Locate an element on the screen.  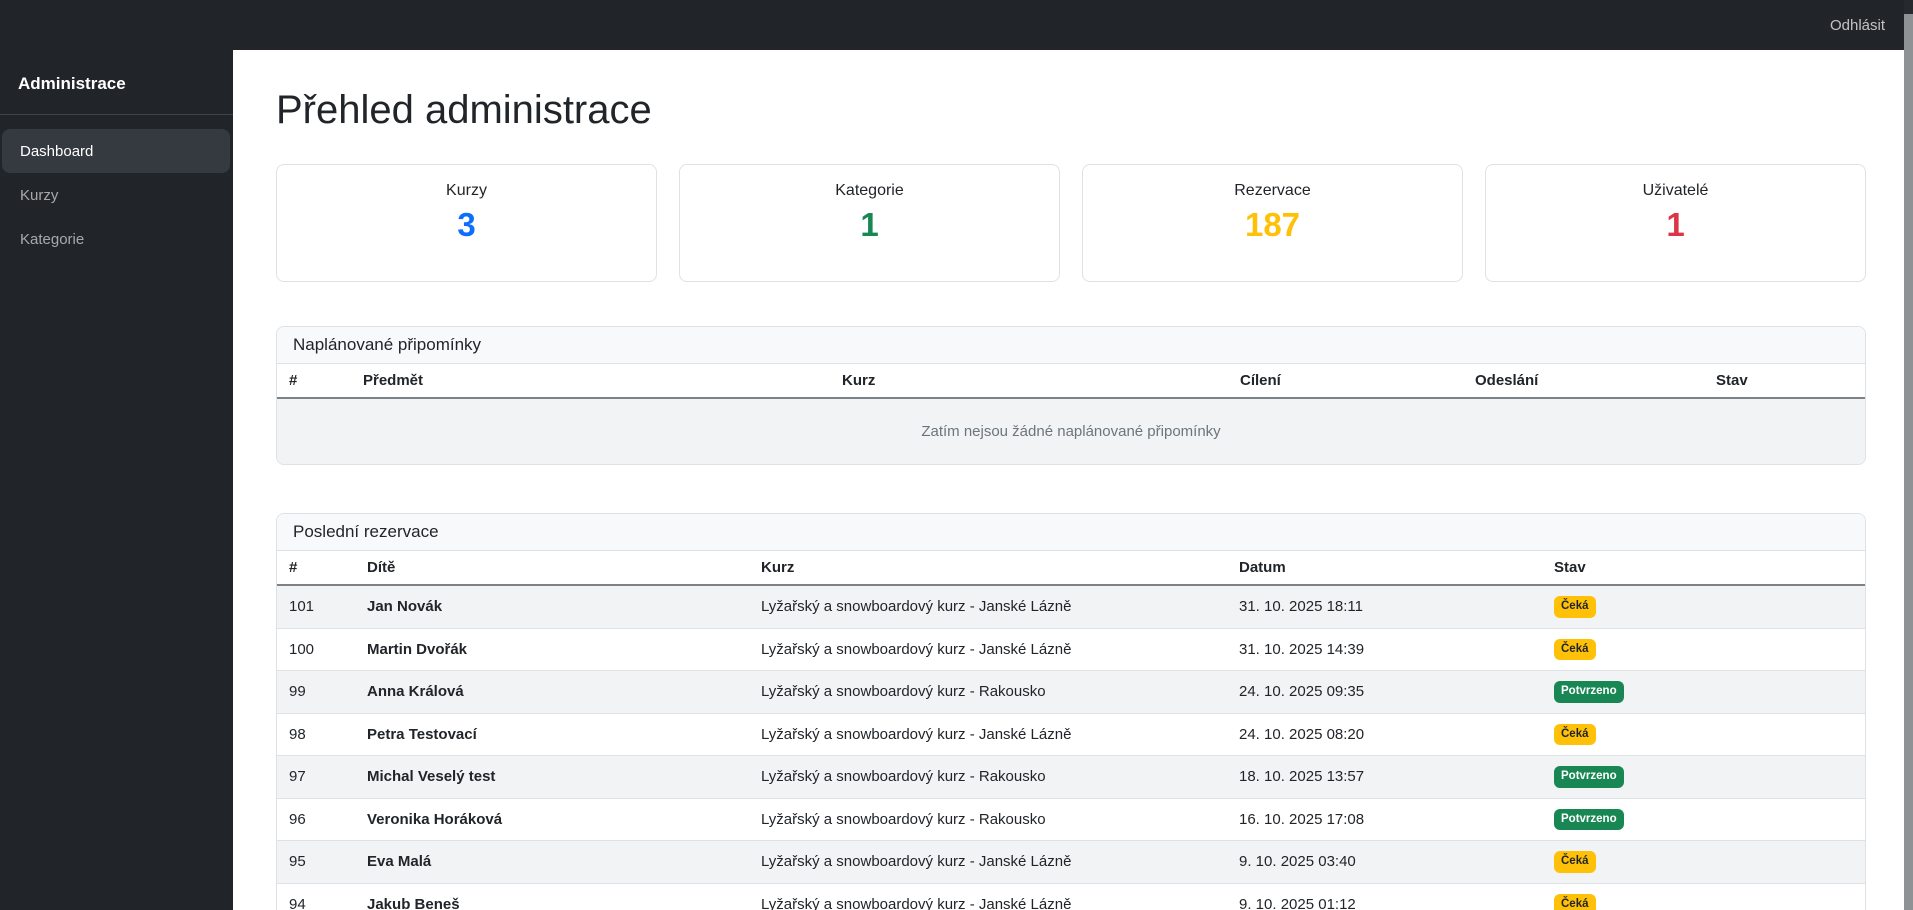
column-header-predmet: Předmět is located at coordinates (590, 381).